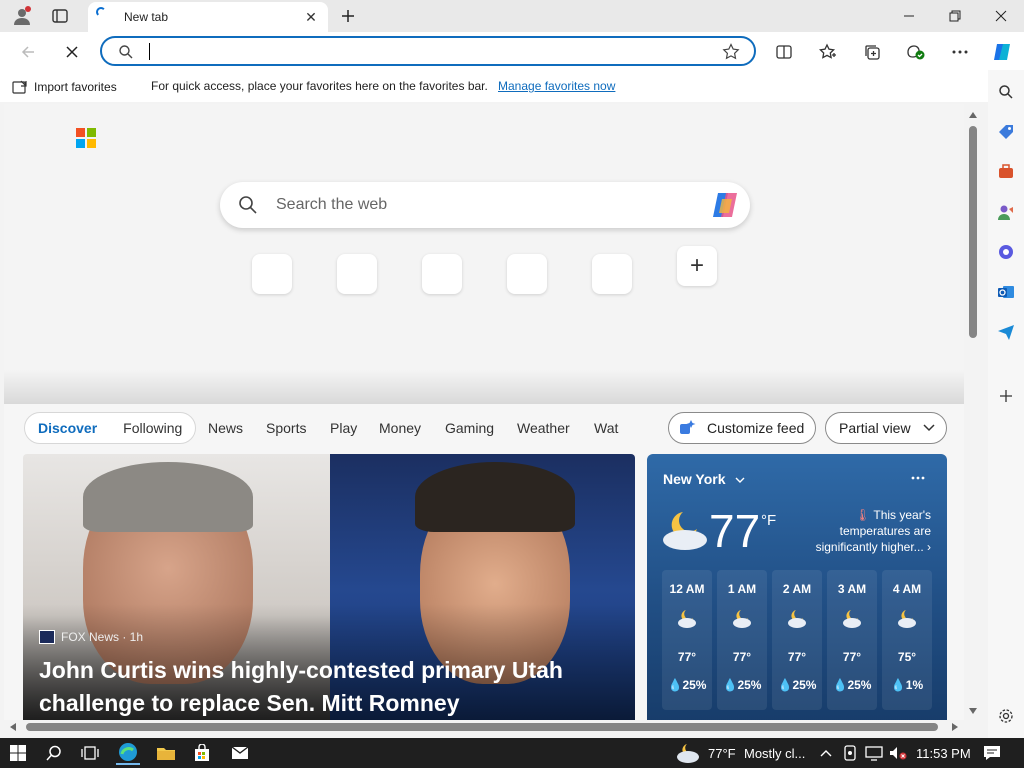  I want to click on loading-icon, so click(101, 12).